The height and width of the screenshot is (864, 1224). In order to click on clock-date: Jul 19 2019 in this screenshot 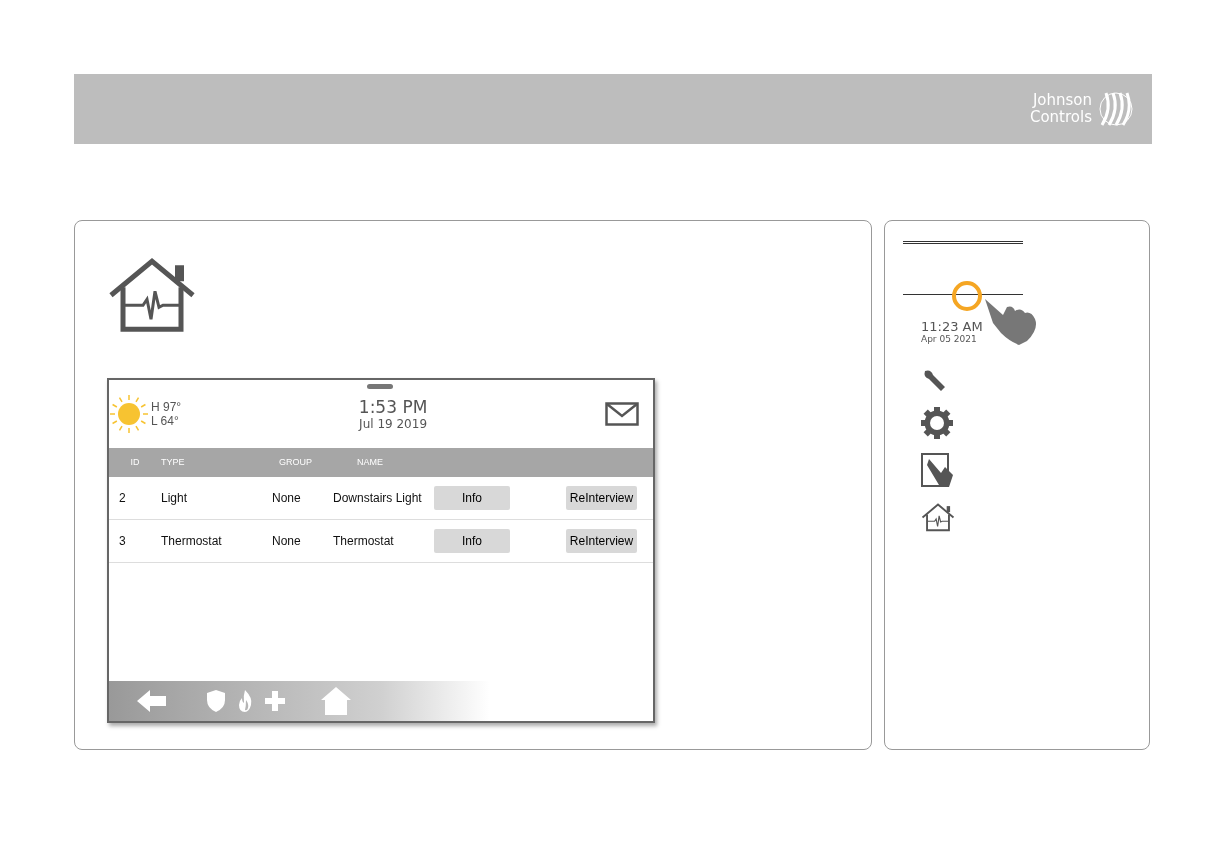, I will do `click(393, 423)`.